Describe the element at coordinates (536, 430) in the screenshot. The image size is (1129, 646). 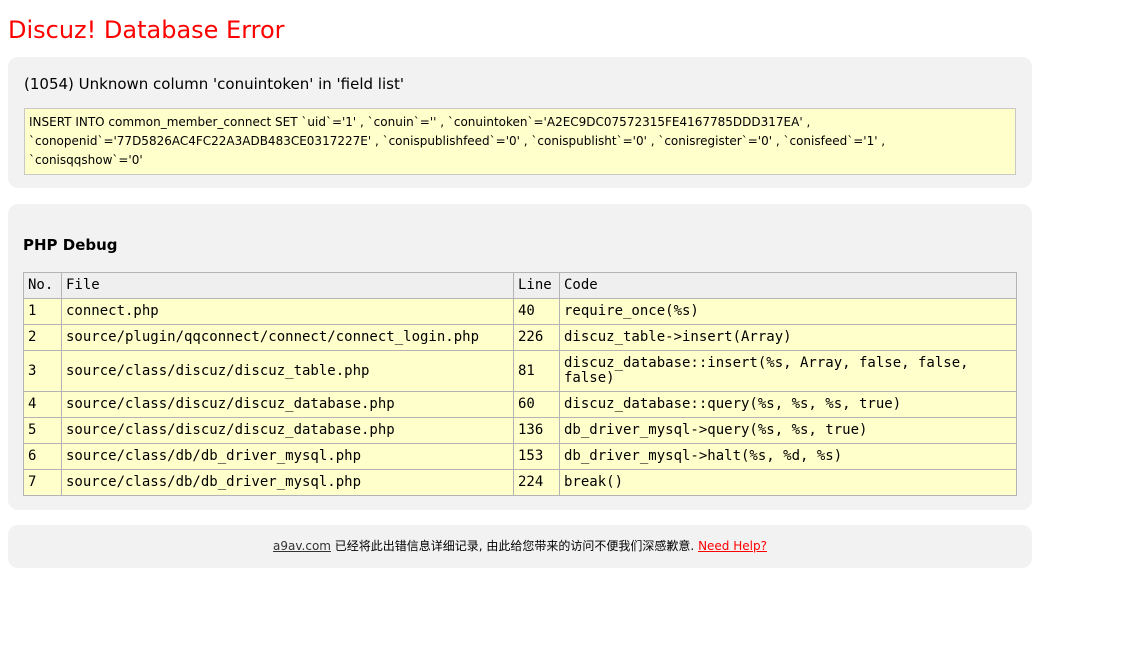
I see `cell-line: 136` at that location.